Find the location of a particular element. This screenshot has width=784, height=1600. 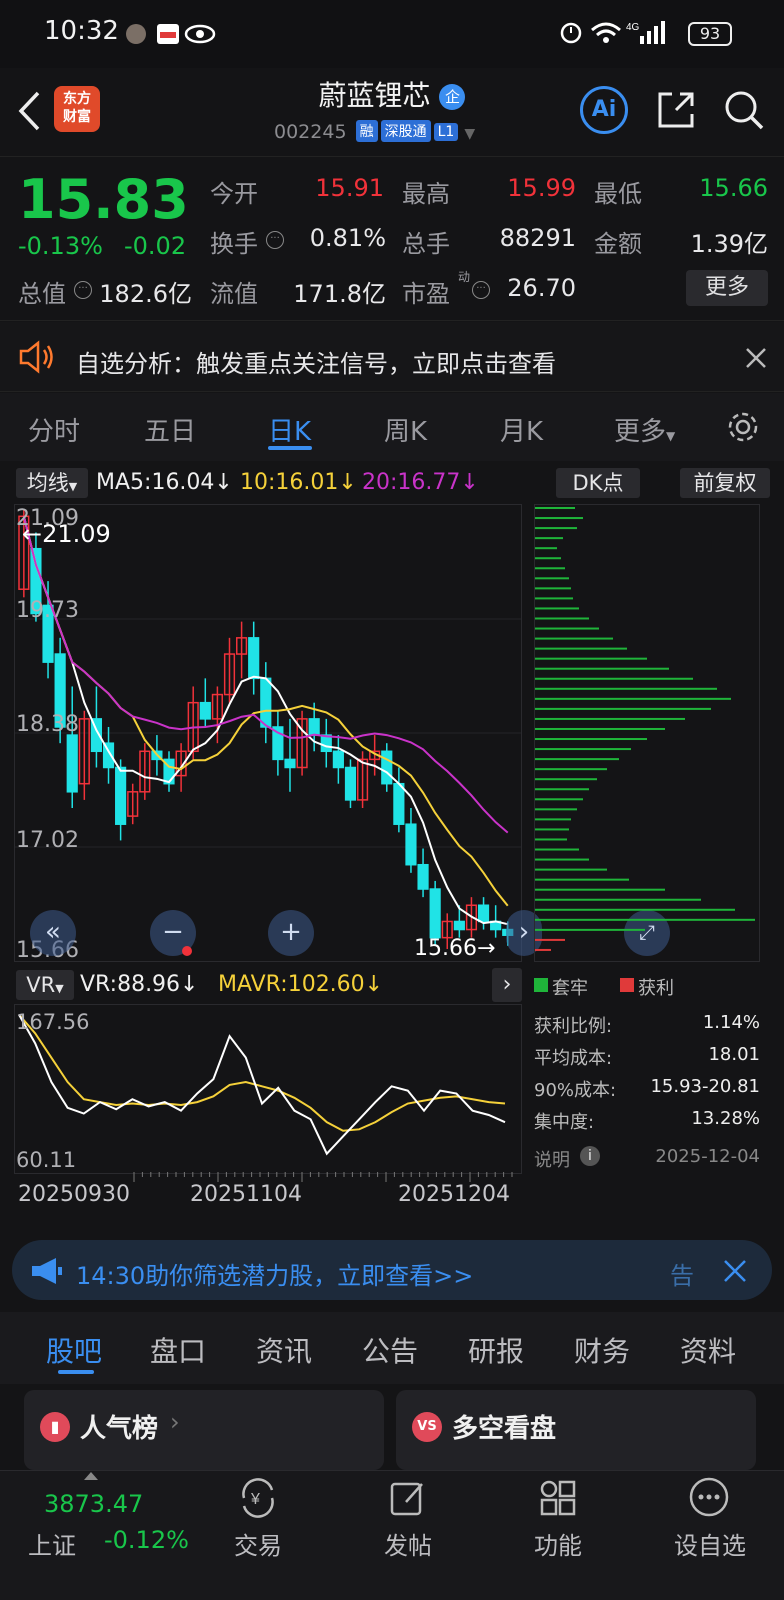

tab-five-day: 五日 is located at coordinates (170, 429).